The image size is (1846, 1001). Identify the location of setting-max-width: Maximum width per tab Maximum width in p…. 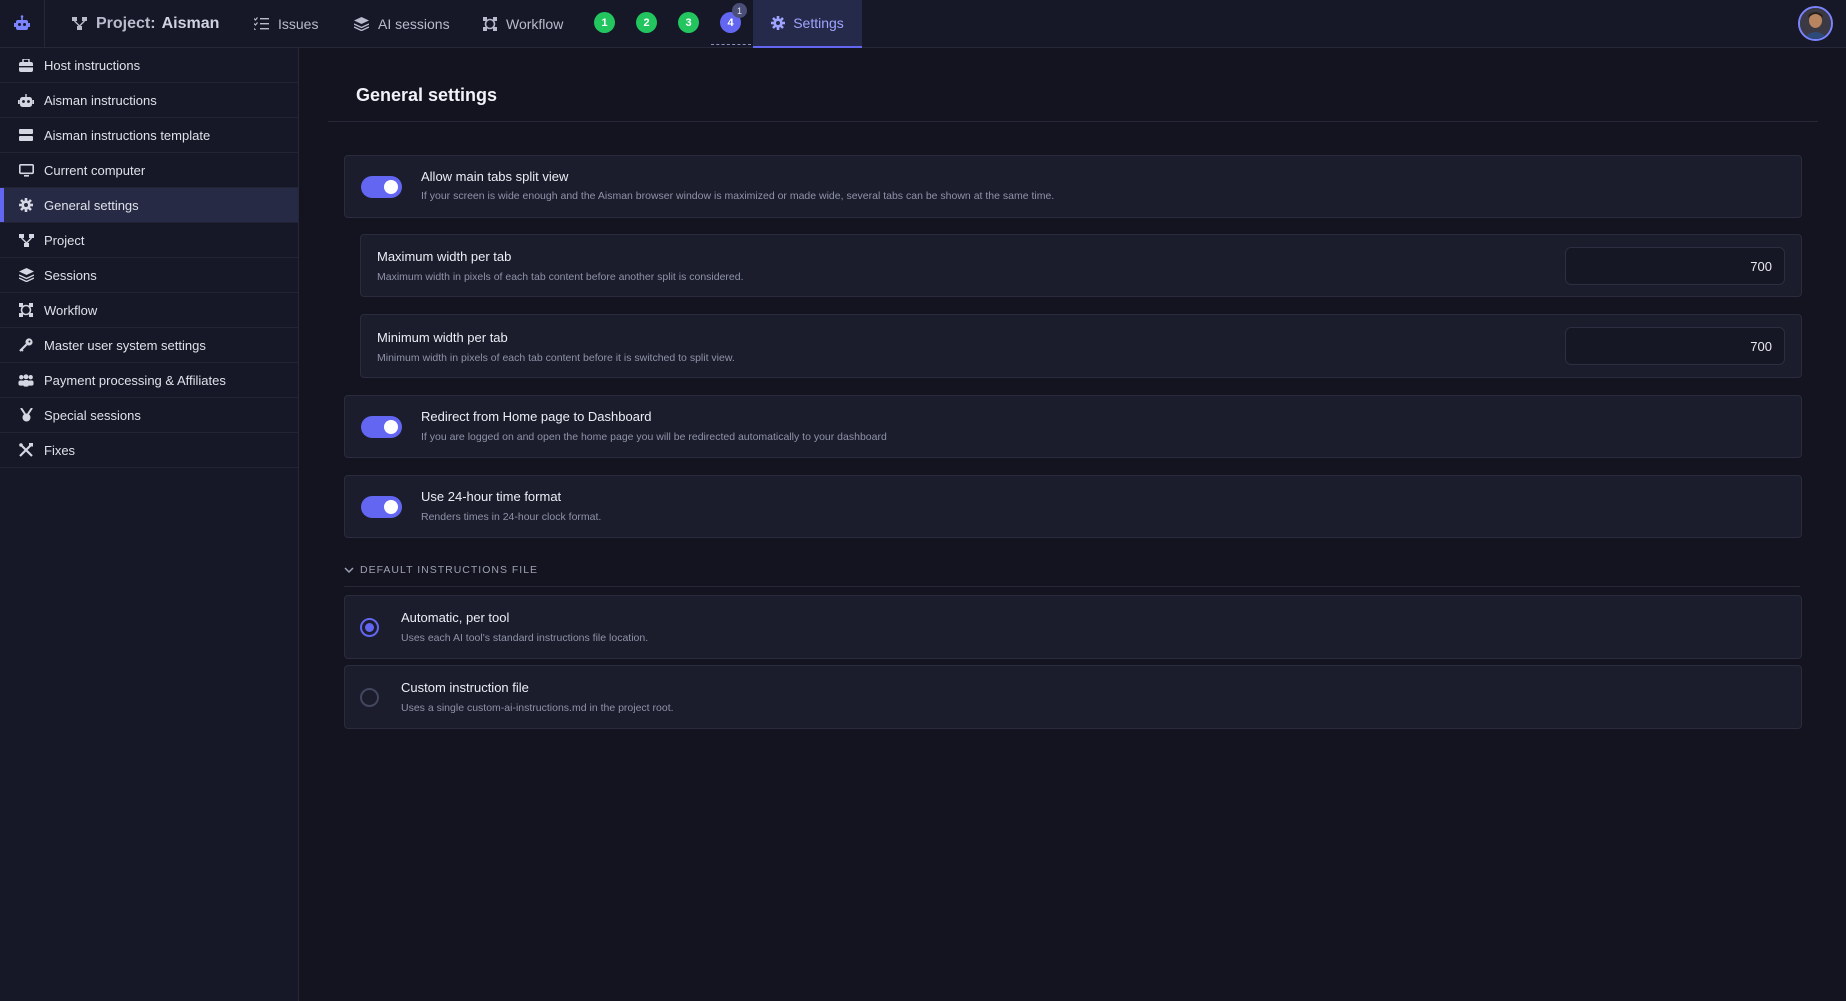
(1081, 265).